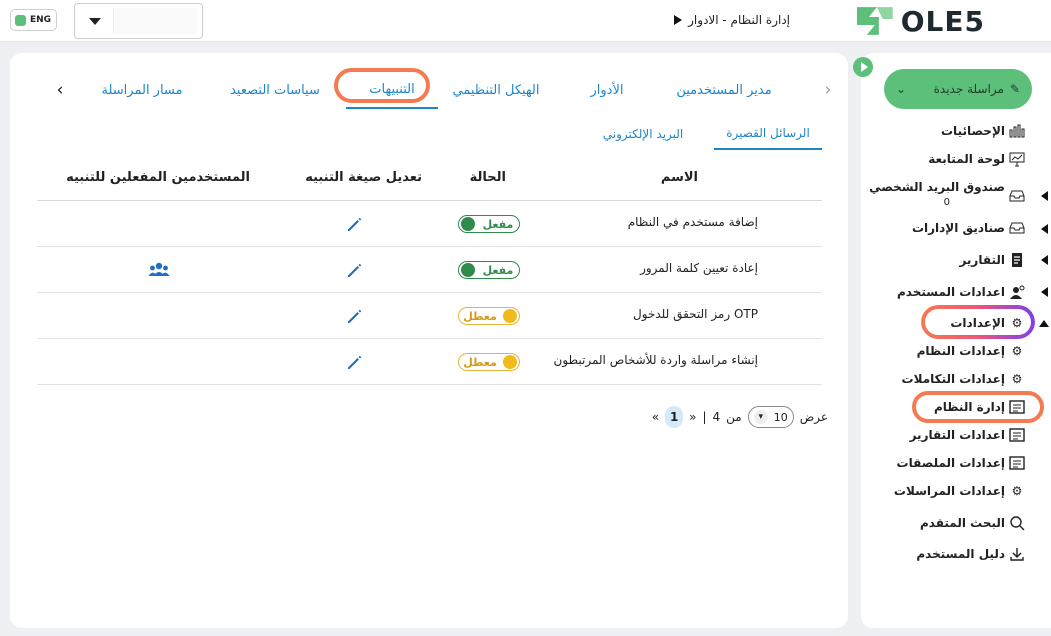  Describe the element at coordinates (41, 20) in the screenshot. I see `language-label: ENG` at that location.